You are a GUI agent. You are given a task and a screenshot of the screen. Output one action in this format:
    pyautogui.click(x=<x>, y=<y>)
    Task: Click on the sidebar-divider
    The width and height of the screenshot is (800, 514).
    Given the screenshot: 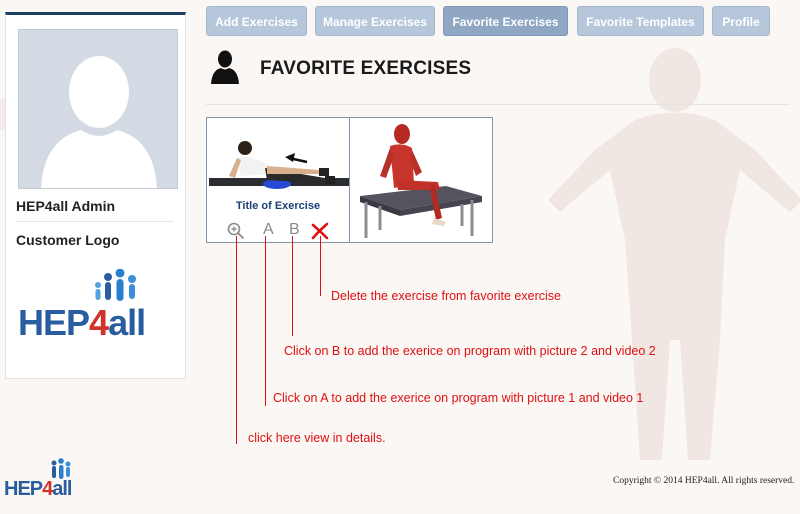 What is the action you would take?
    pyautogui.click(x=95, y=221)
    